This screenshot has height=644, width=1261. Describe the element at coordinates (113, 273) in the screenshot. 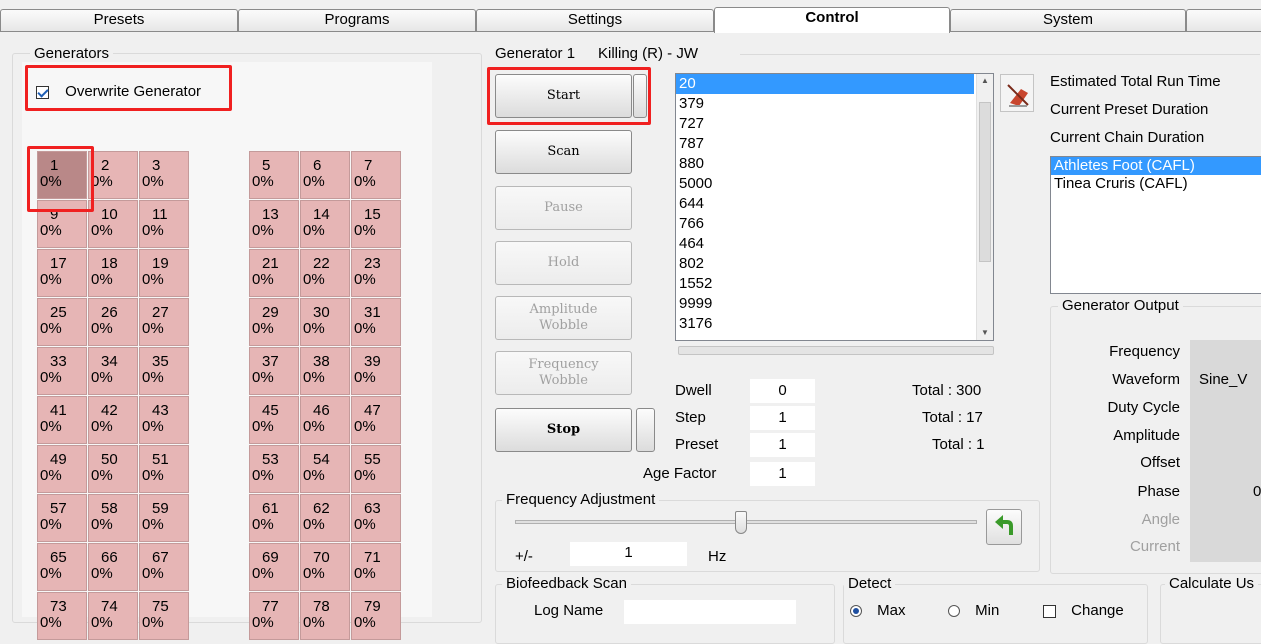

I see `generator-cell: 18 0%` at that location.